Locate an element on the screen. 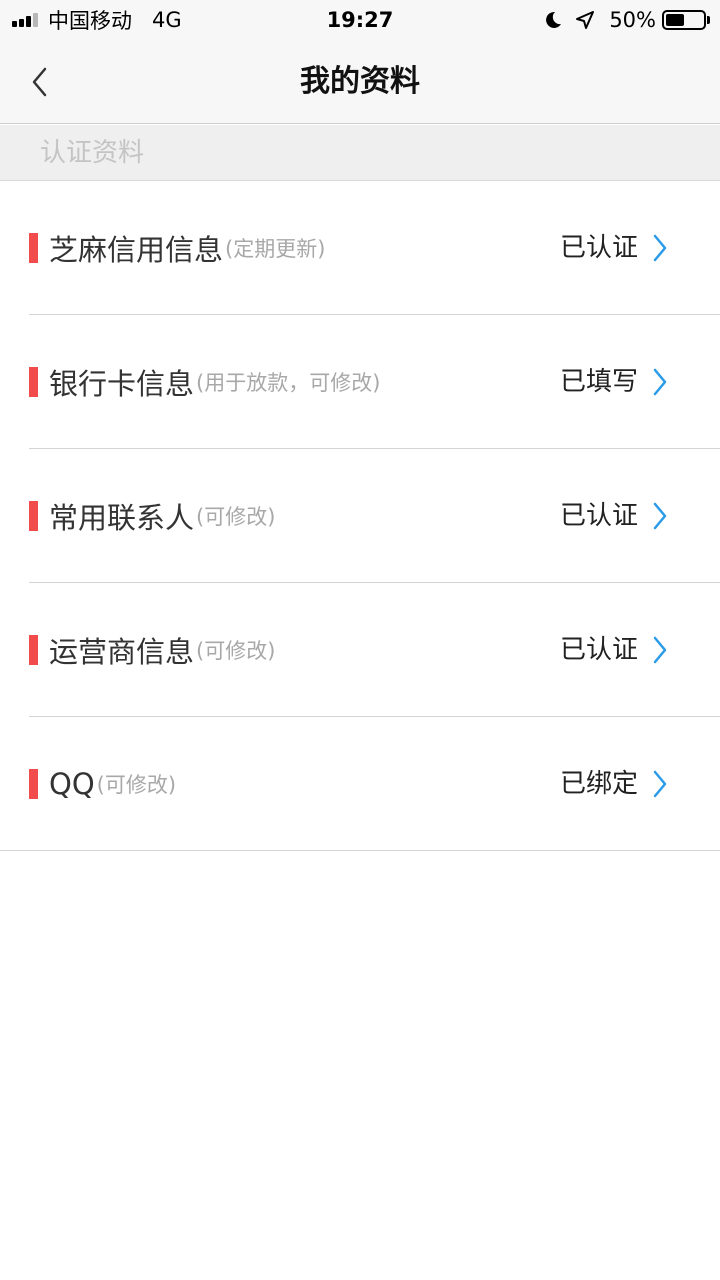 Image resolution: width=720 pixels, height=1280 pixels. battery-icon is located at coordinates (684, 20).